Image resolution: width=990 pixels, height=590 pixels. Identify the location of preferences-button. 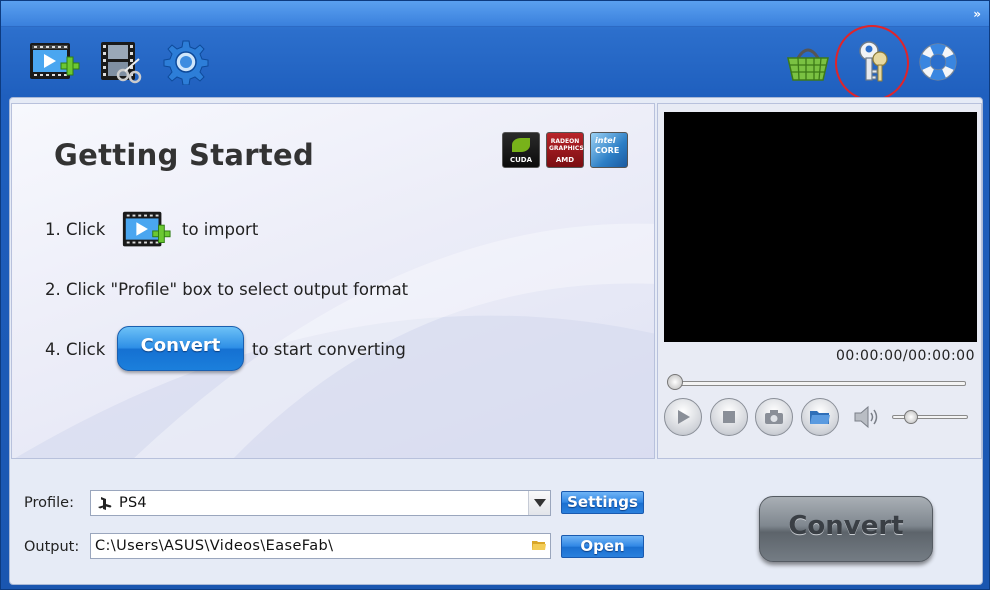
(186, 62).